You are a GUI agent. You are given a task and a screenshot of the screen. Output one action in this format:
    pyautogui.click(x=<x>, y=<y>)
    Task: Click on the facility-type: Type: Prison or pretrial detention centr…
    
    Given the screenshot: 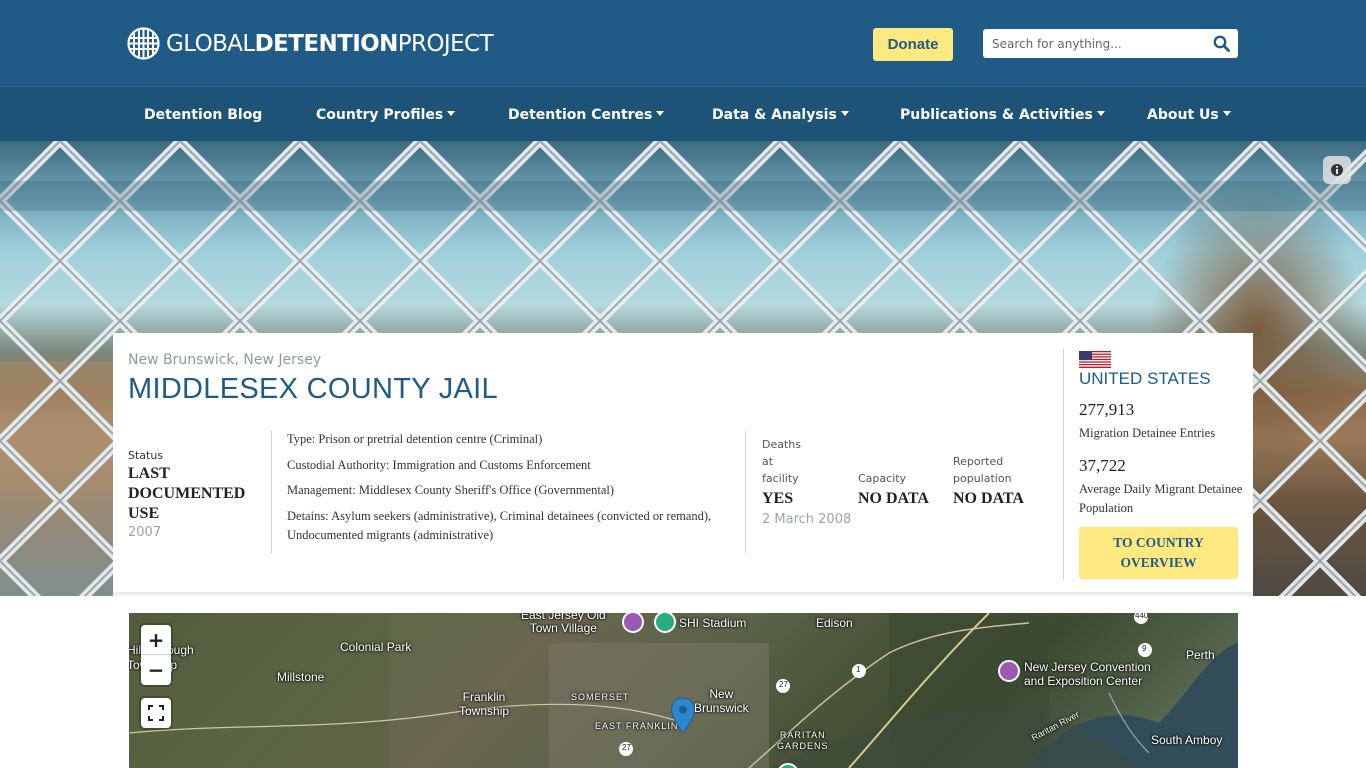 What is the action you would take?
    pyautogui.click(x=415, y=439)
    